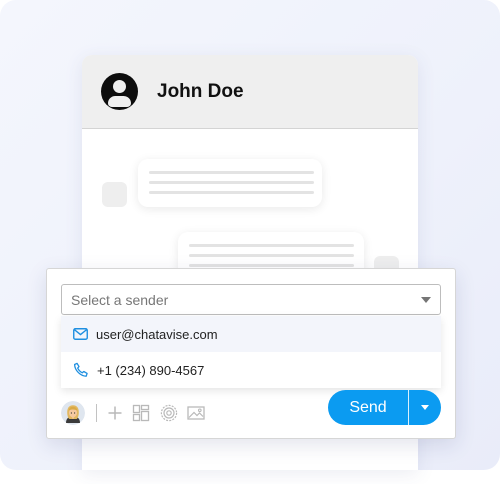 Image resolution: width=500 pixels, height=484 pixels. I want to click on sender-select: Select a sender, so click(251, 299).